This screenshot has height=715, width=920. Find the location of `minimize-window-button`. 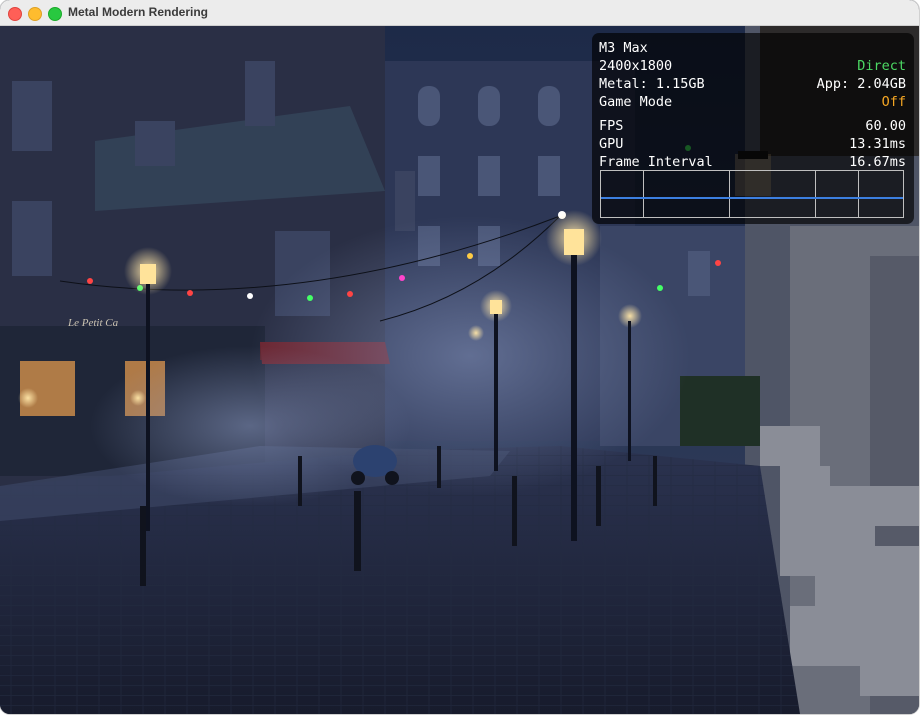

minimize-window-button is located at coordinates (35, 14).